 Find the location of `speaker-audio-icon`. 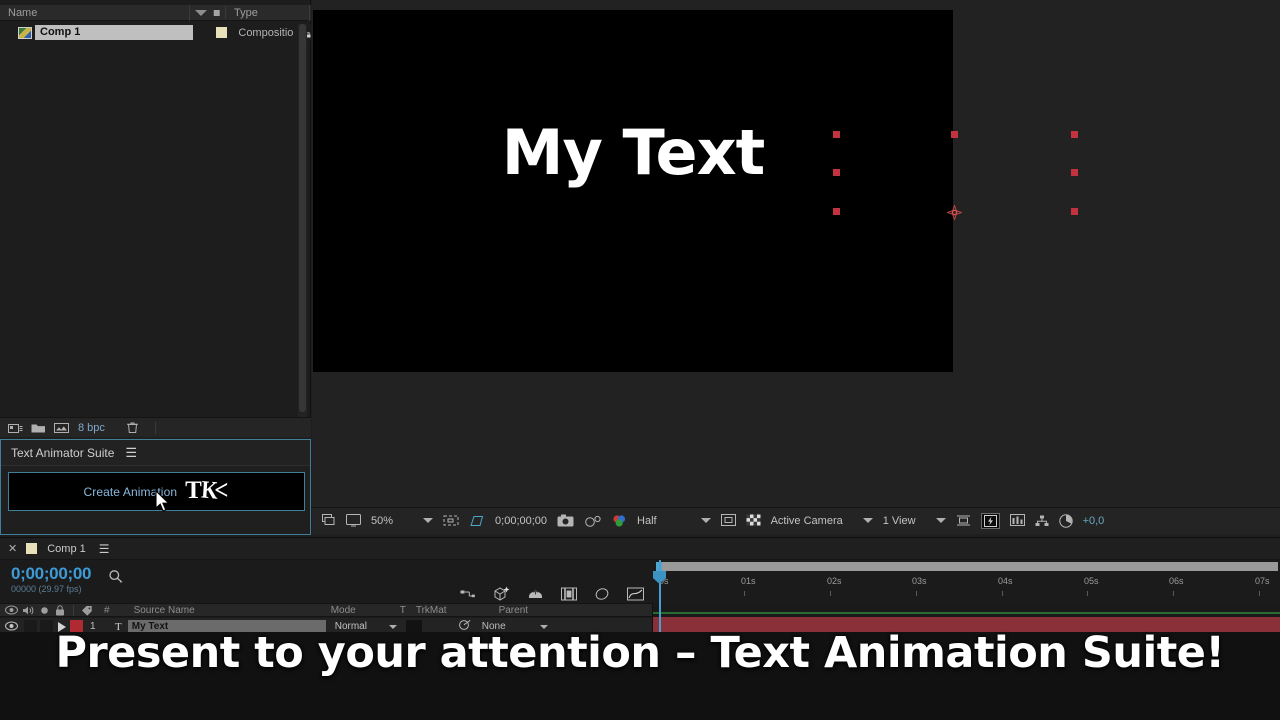

speaker-audio-icon is located at coordinates (28, 610).